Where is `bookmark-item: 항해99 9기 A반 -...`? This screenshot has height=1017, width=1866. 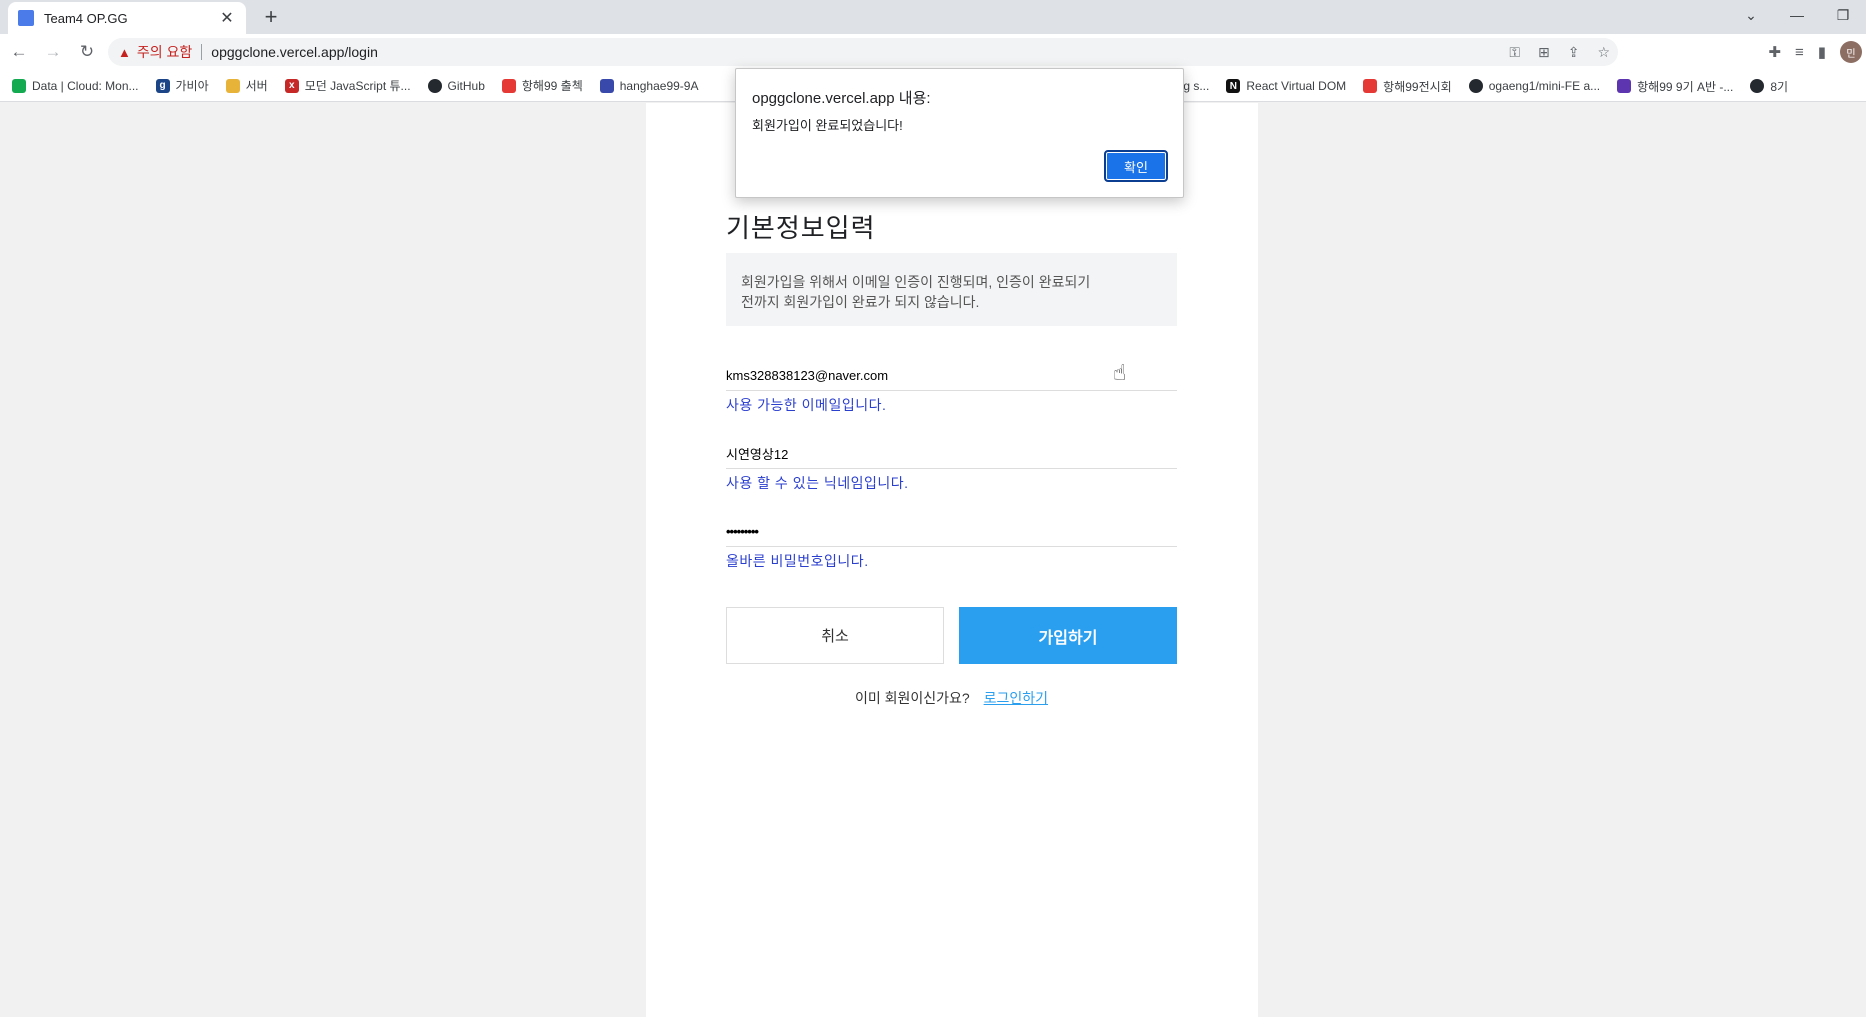 bookmark-item: 항해99 9기 A반 -... is located at coordinates (1675, 86).